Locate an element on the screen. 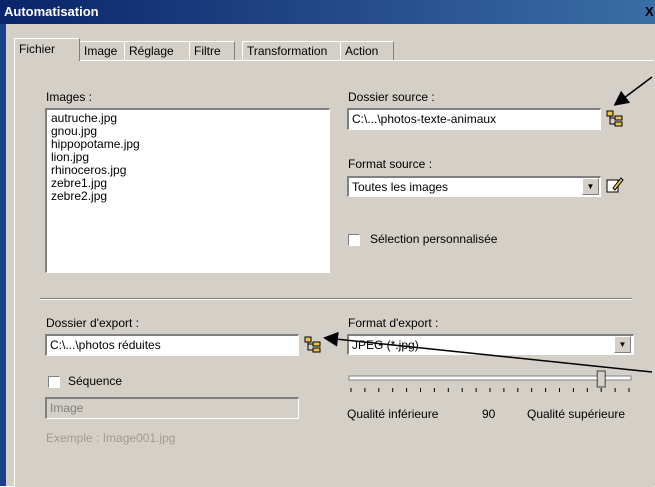 This screenshot has width=655, height=487. arrow-to-export-folder-icon is located at coordinates (488, 352).